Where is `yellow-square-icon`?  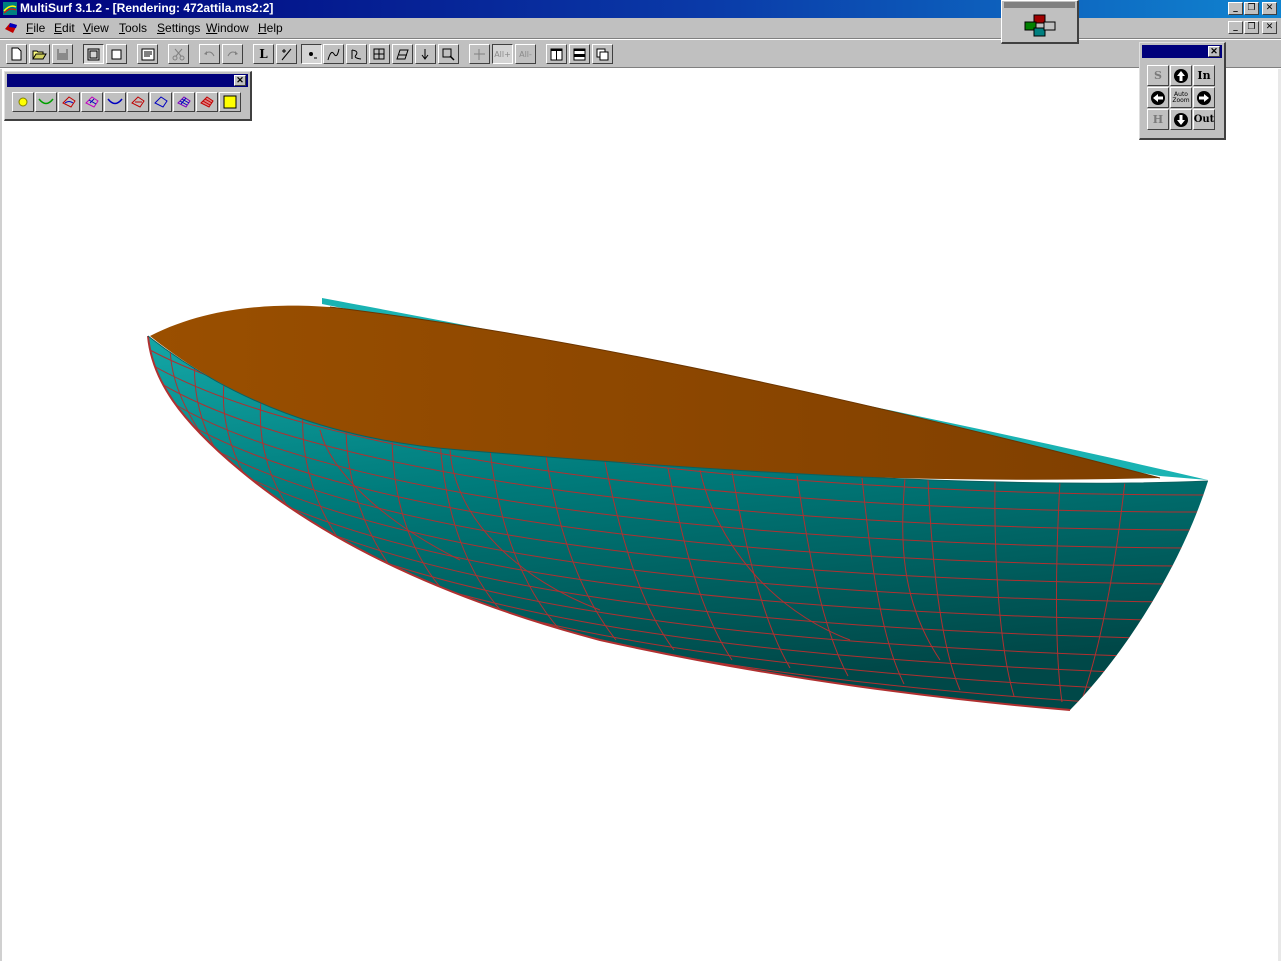
yellow-square-icon is located at coordinates (230, 102).